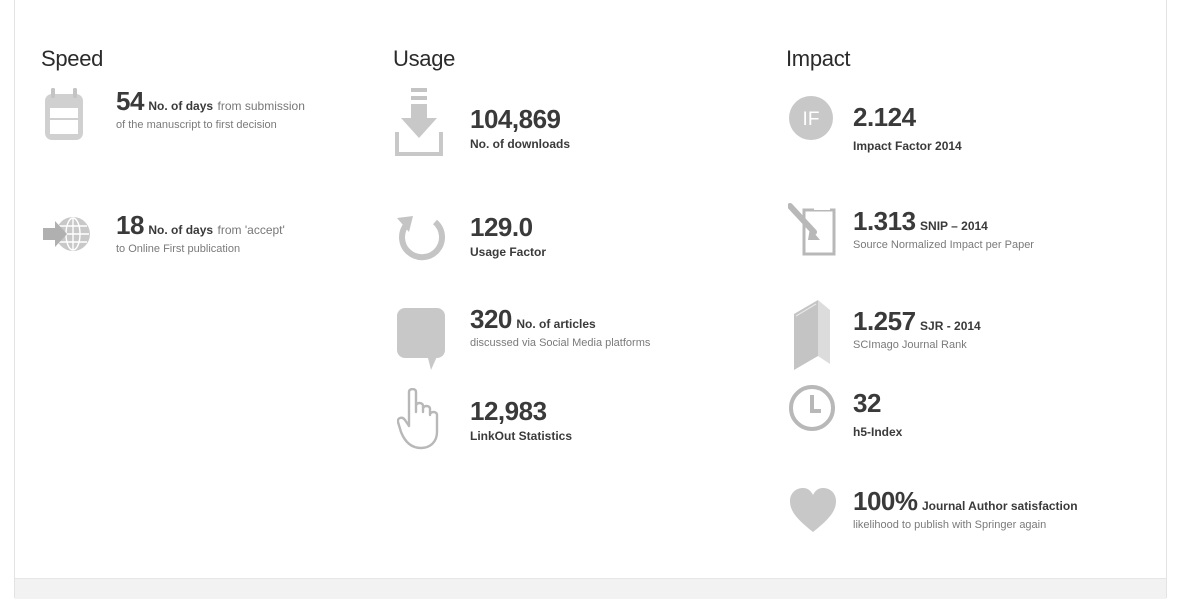 The height and width of the screenshot is (599, 1179). Describe the element at coordinates (420, 123) in the screenshot. I see `download-icon` at that location.